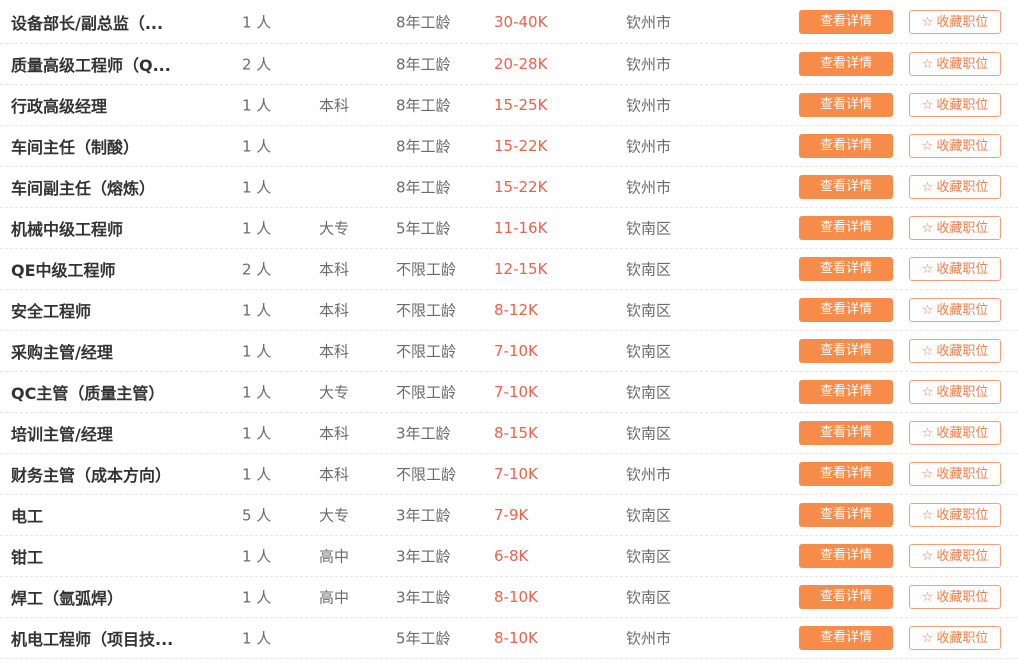 This screenshot has width=1018, height=663. What do you see at coordinates (118, 392) in the screenshot?
I see `job-title-link: QC主管（质量主管）` at bounding box center [118, 392].